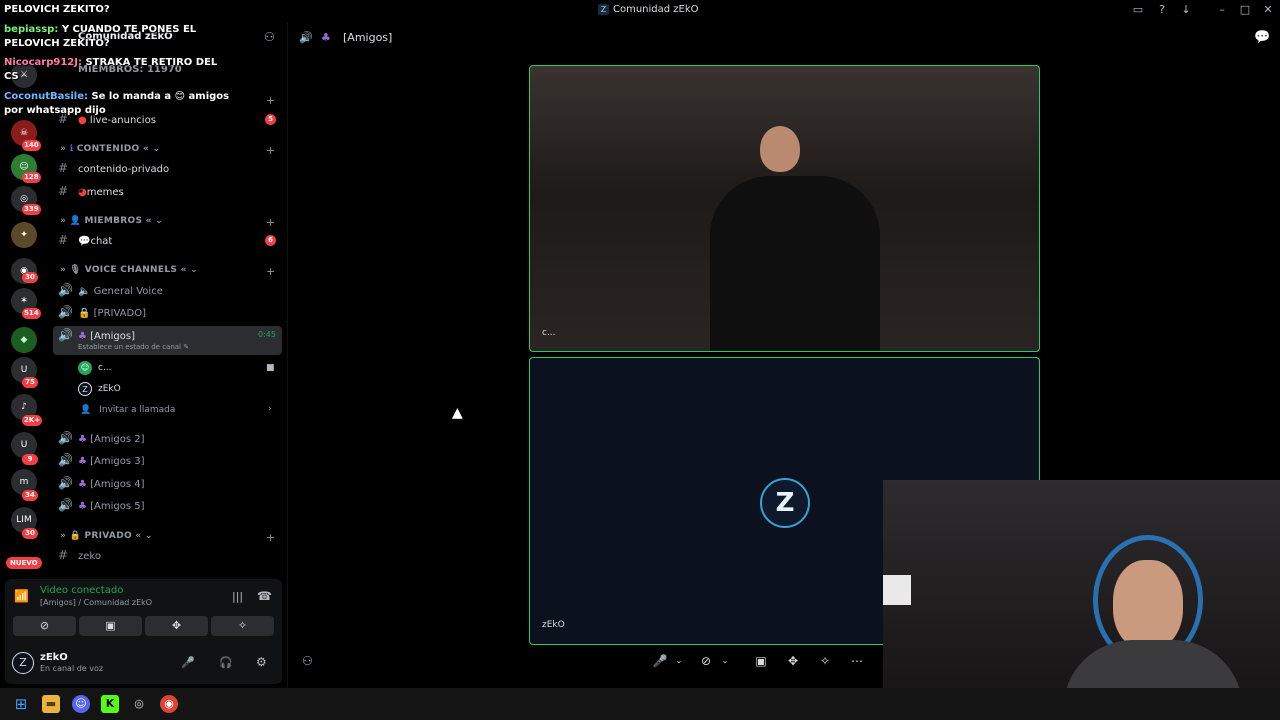 This screenshot has height=720, width=1280. I want to click on category-voice-channels: » 🎙 VOICE CHANNELS « ⌄, so click(129, 270).